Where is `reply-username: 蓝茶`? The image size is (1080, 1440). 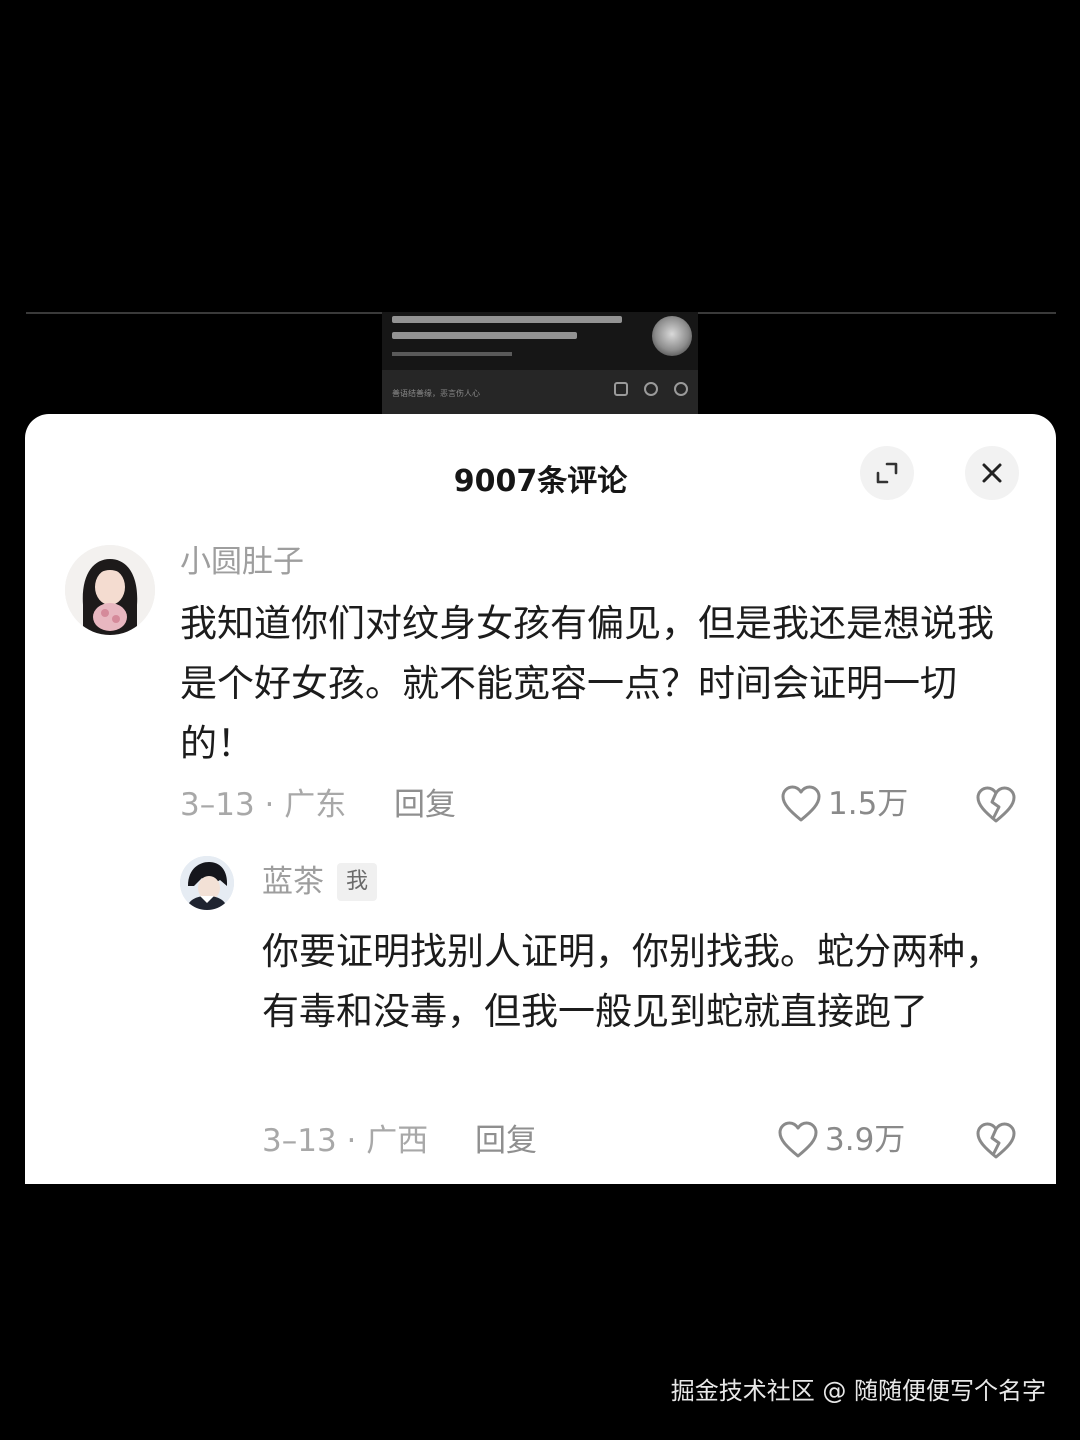
reply-username: 蓝茶 is located at coordinates (293, 882).